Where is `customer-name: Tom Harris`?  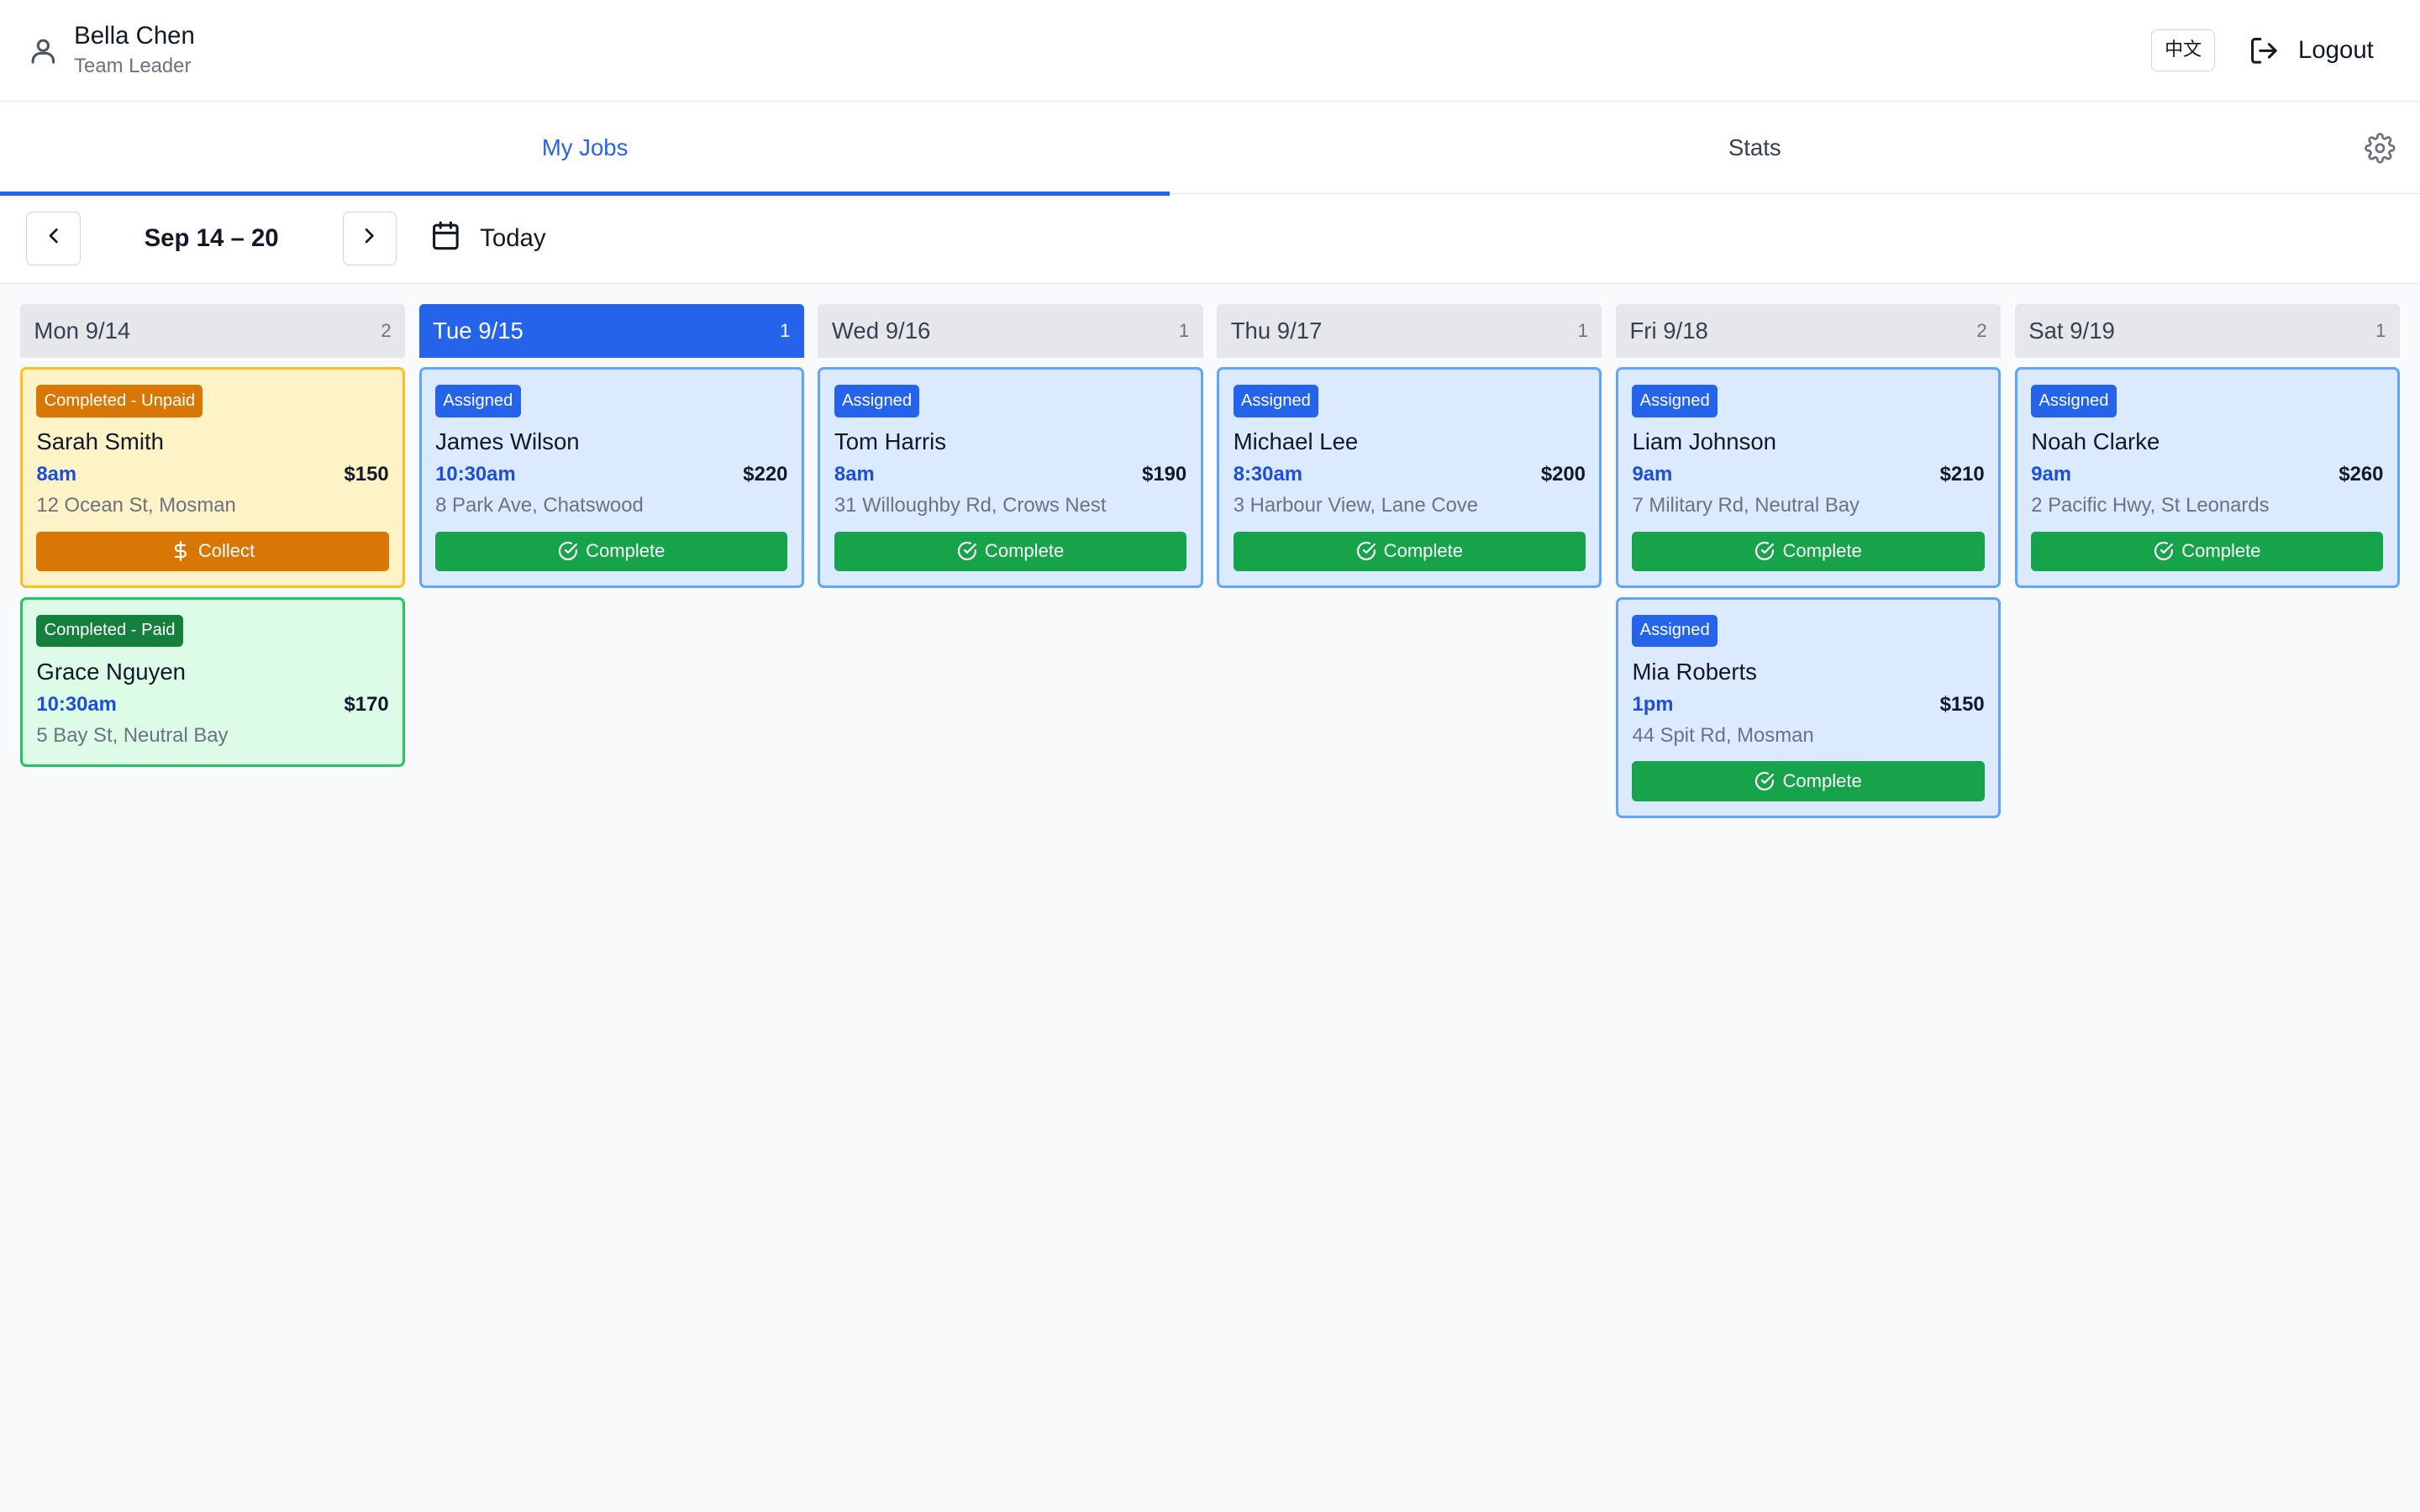 customer-name: Tom Harris is located at coordinates (891, 441).